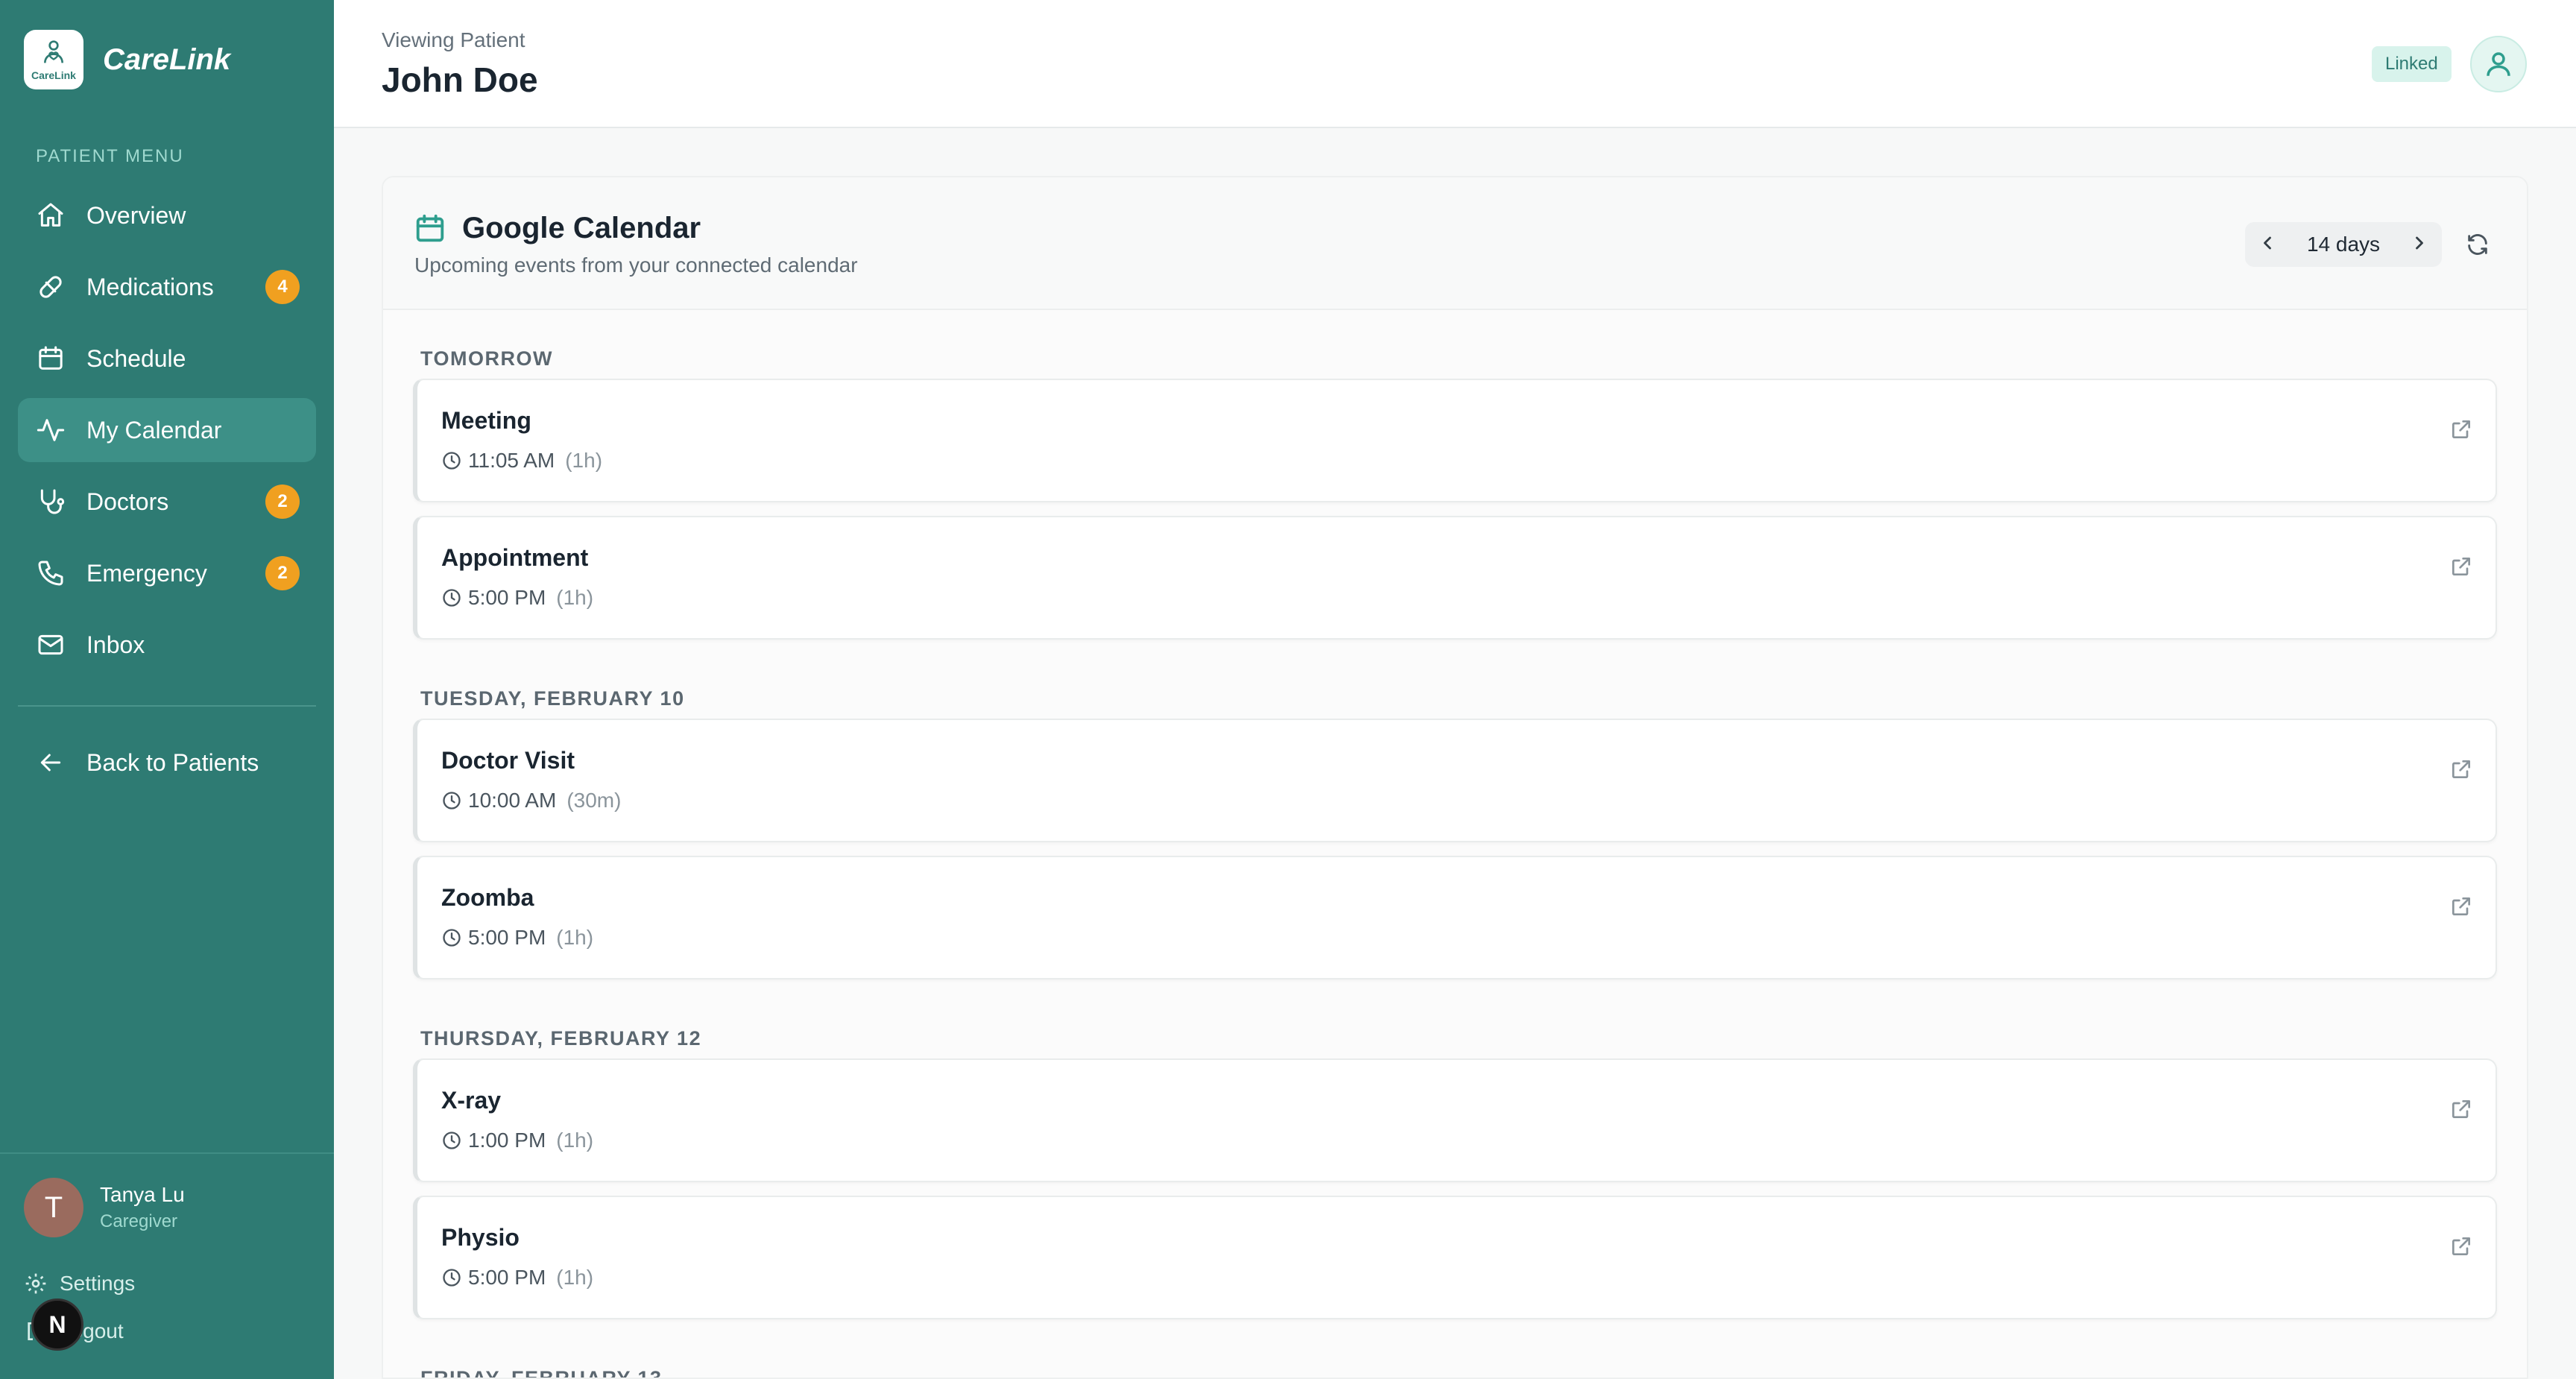 The image size is (2576, 1379). Describe the element at coordinates (454, 39) in the screenshot. I see `viewing-patient-label: Viewing Patient` at that location.